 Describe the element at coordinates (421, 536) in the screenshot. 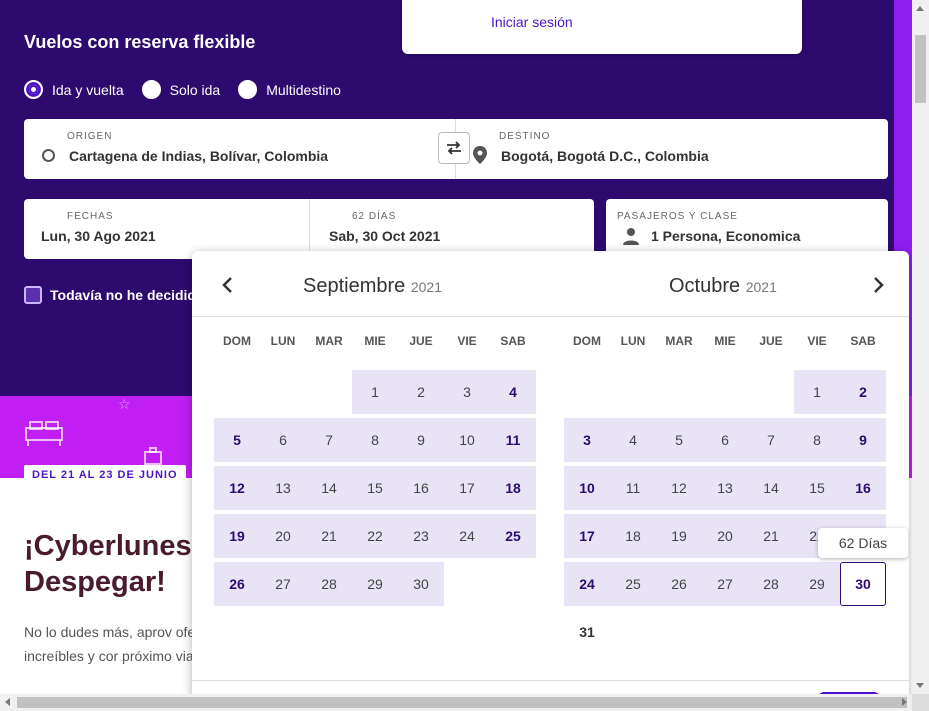

I see `calendar-day: 23` at that location.